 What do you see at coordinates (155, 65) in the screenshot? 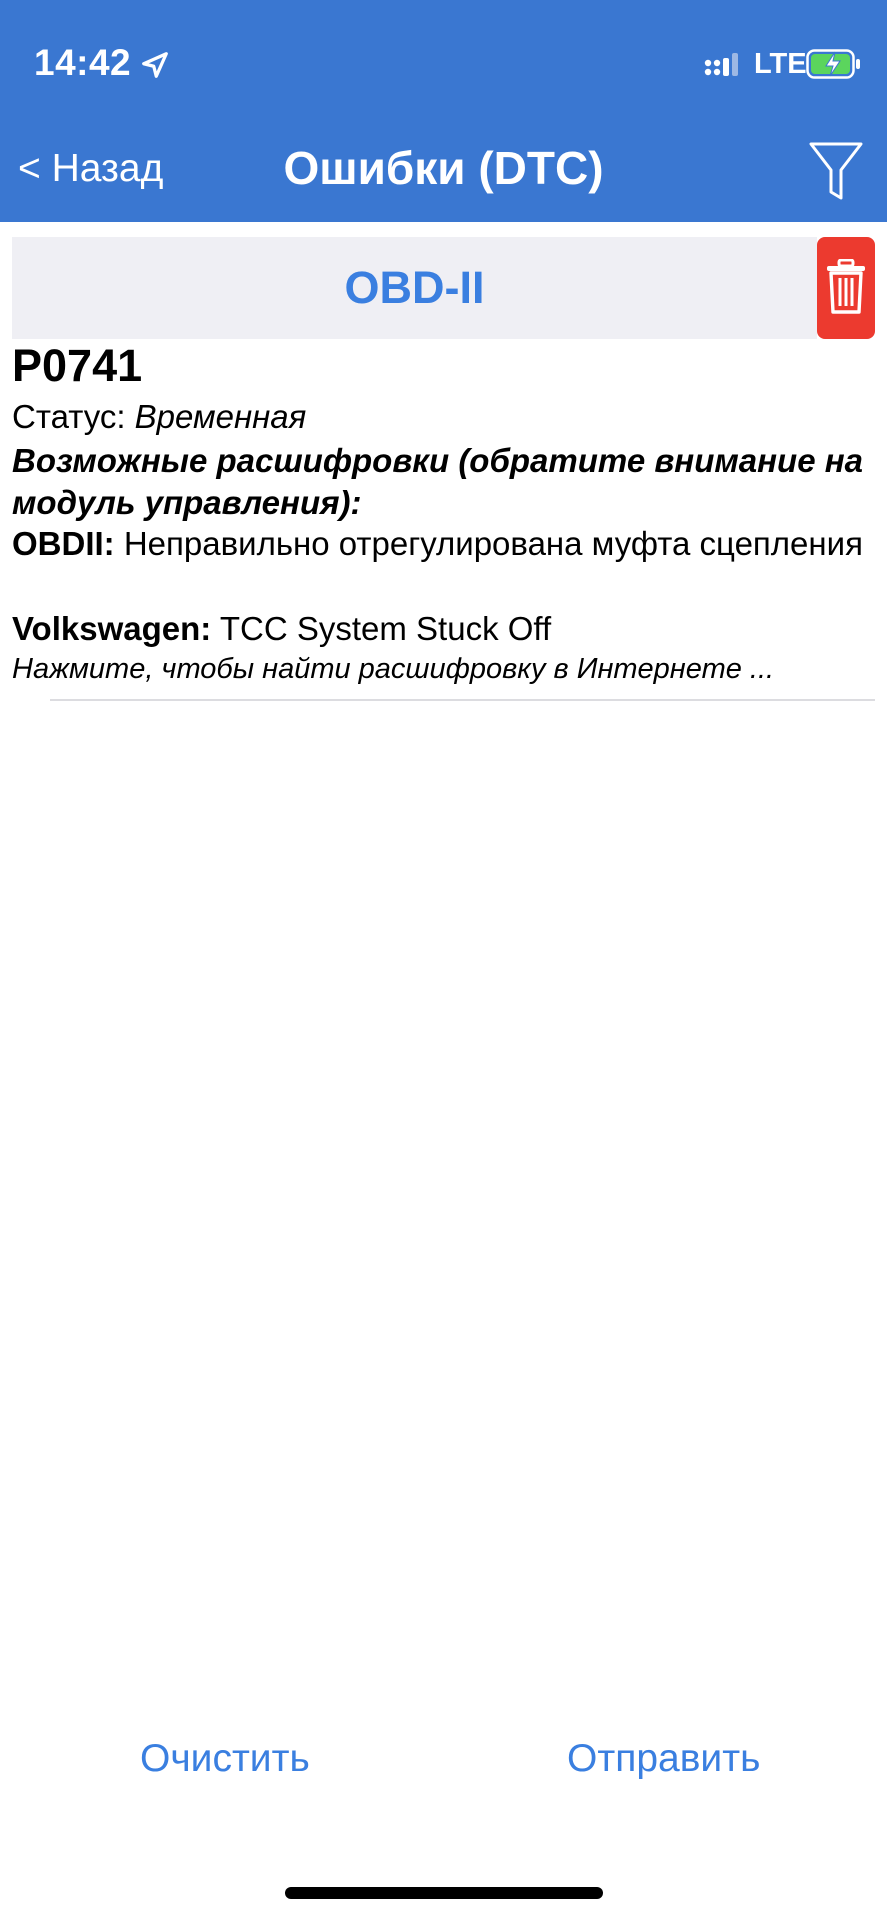
I see `location-arrow-icon` at bounding box center [155, 65].